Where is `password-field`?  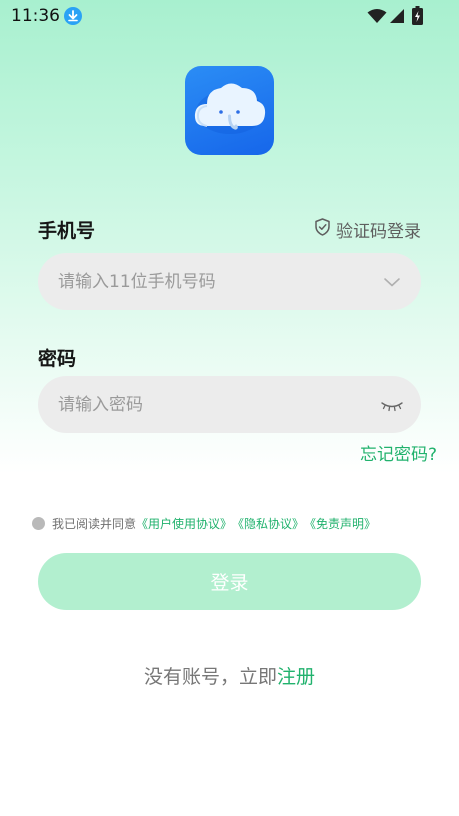 password-field is located at coordinates (229, 404).